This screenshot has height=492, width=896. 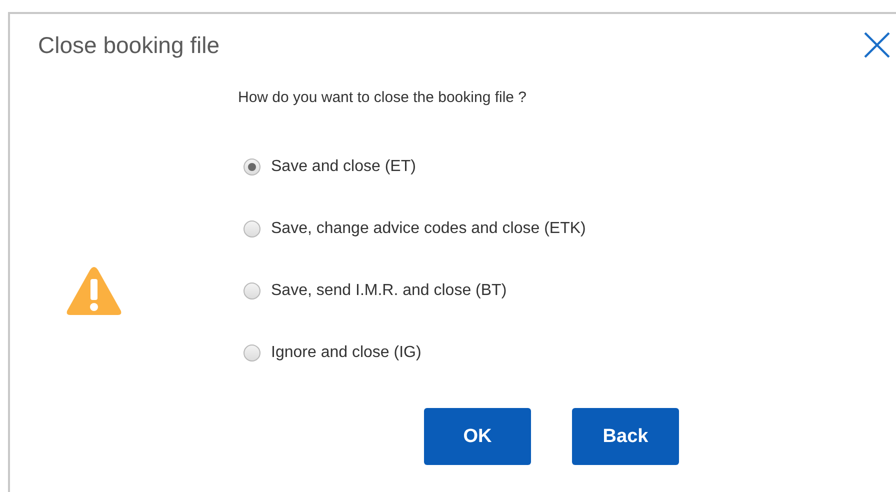 What do you see at coordinates (428, 229) in the screenshot?
I see `option-label: Save, change advice codes and close (ETK)` at bounding box center [428, 229].